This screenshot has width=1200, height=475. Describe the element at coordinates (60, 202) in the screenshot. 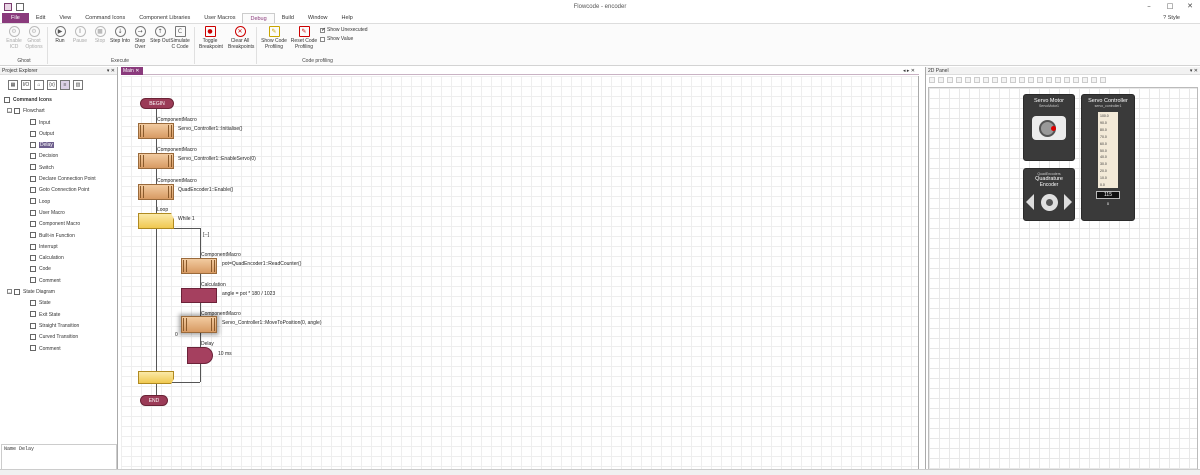

I see `tree-item-loop: Loop` at that location.